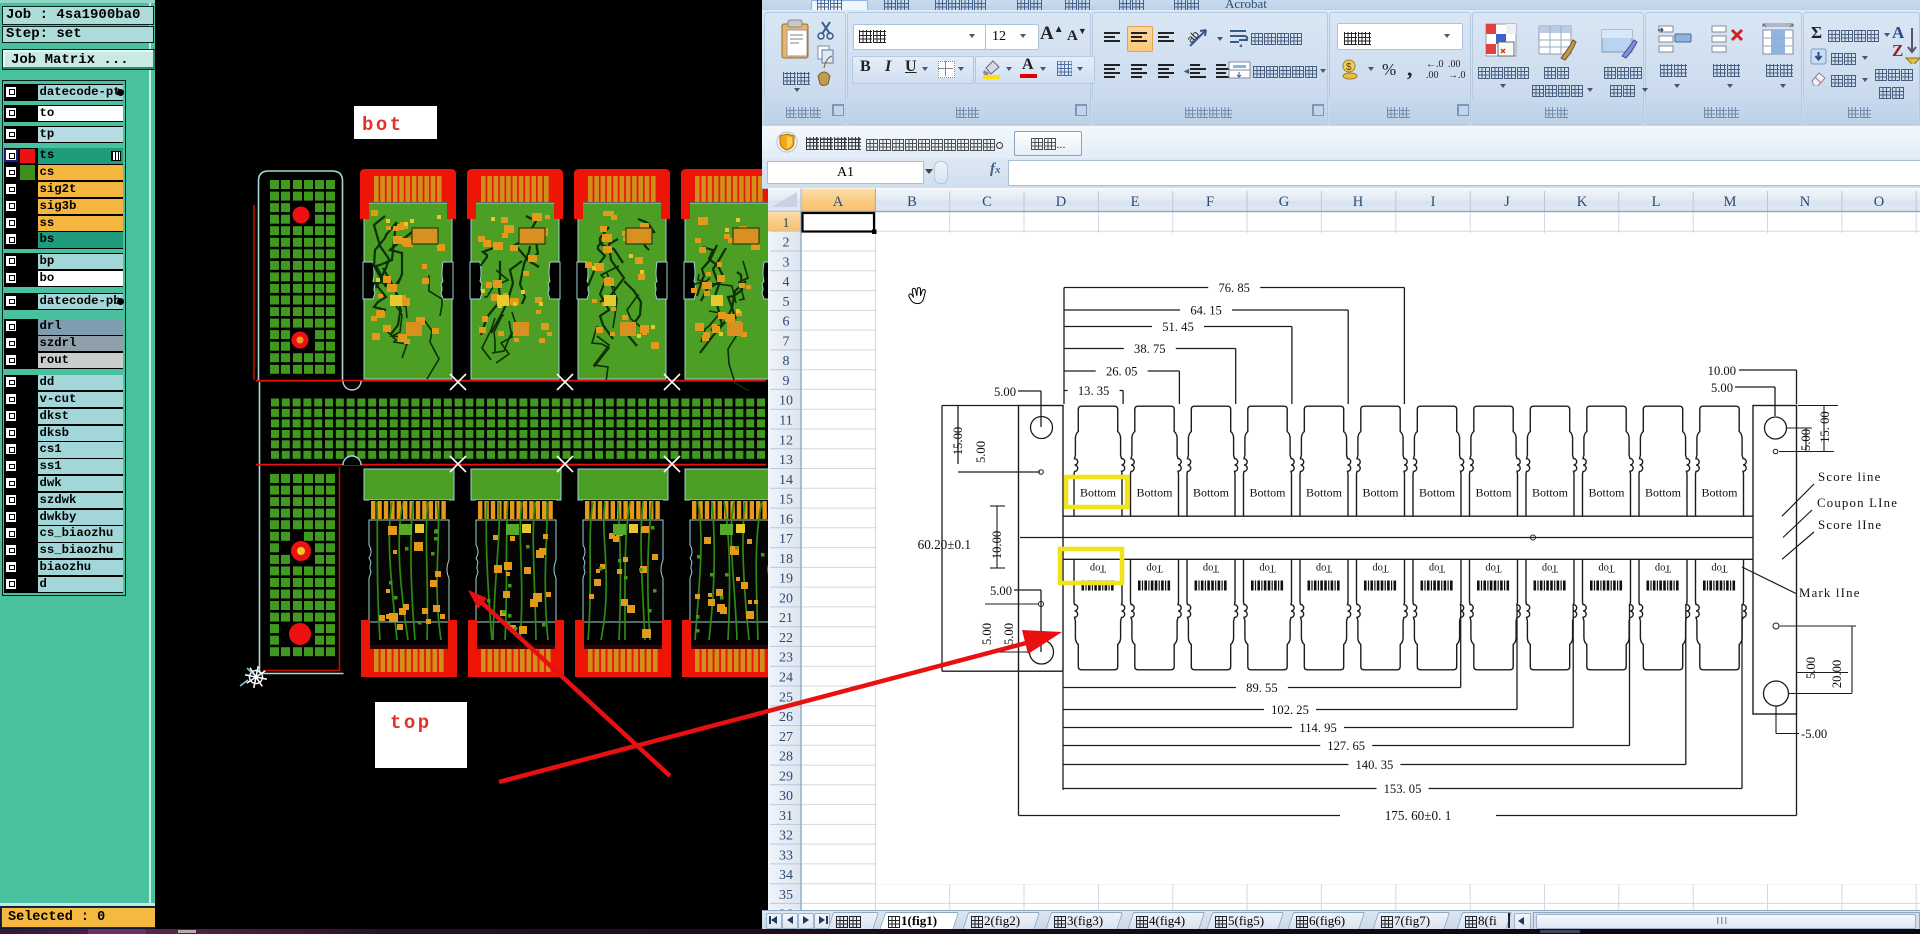  What do you see at coordinates (1093, 391) in the screenshot?
I see `svg-text: 13. 35` at bounding box center [1093, 391].